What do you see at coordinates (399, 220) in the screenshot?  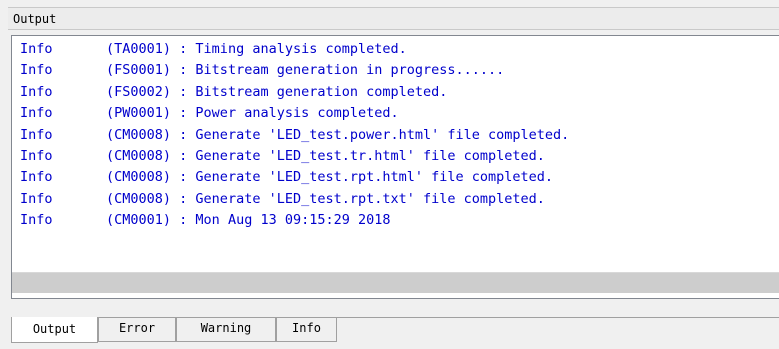 I see `log-line: Info (CM0001) : Mon Aug 13 09:15:29 2018` at bounding box center [399, 220].